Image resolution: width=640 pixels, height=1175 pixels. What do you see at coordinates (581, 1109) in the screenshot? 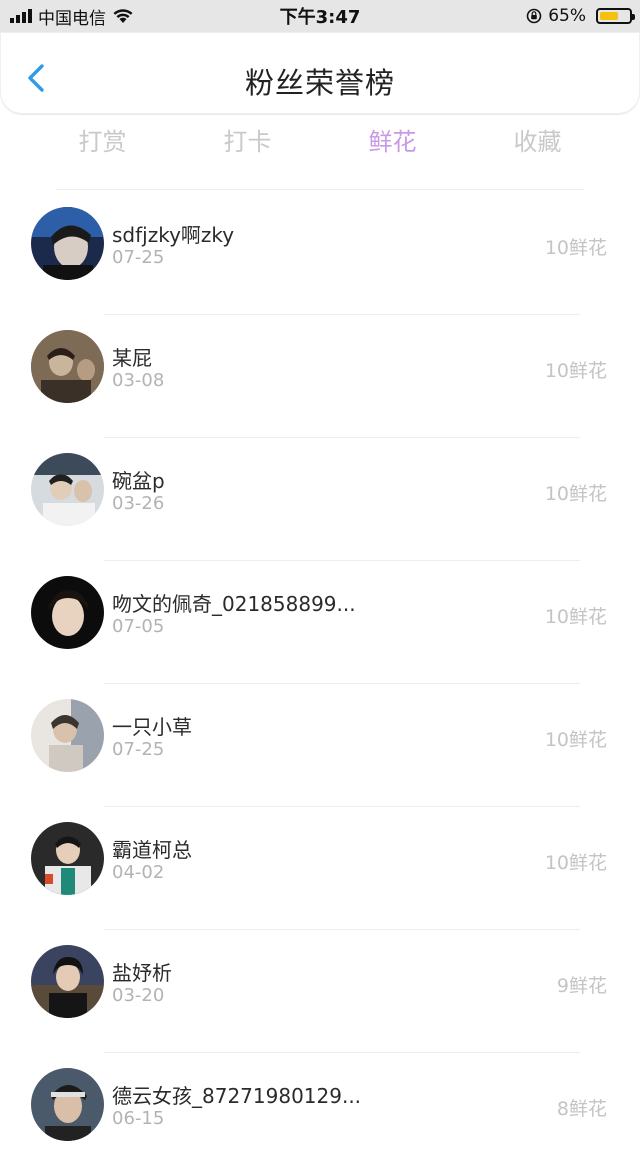
I see `flower-count: 8鲜花` at bounding box center [581, 1109].